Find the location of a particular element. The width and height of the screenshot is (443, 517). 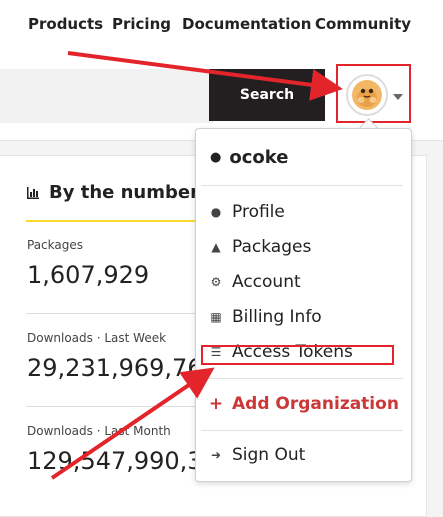

stat-value-weekly: 29,231,969,76 is located at coordinates (115, 368).